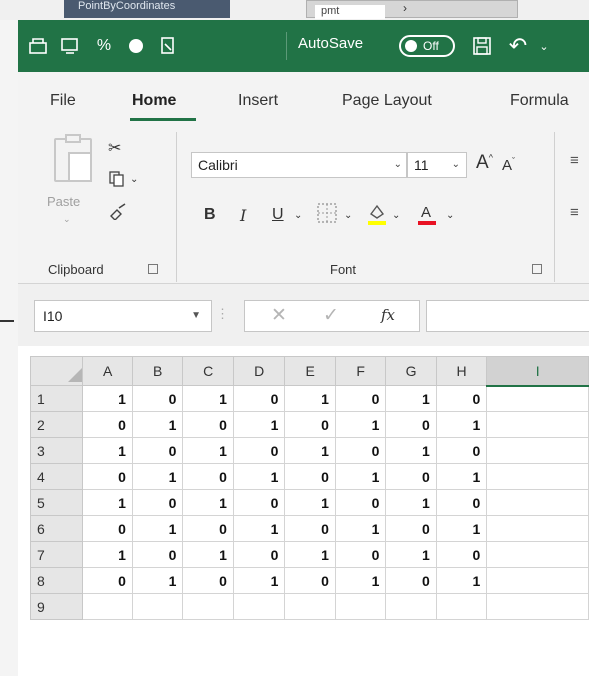 The image size is (589, 676). I want to click on row-header: 1, so click(56, 398).